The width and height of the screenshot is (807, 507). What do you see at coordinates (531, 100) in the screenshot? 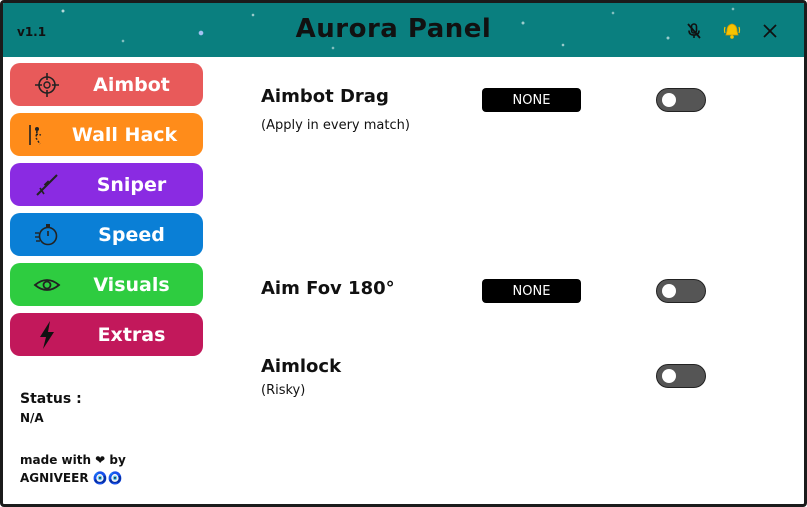
I see `keybind-button-aimbot-drag: NONE` at bounding box center [531, 100].